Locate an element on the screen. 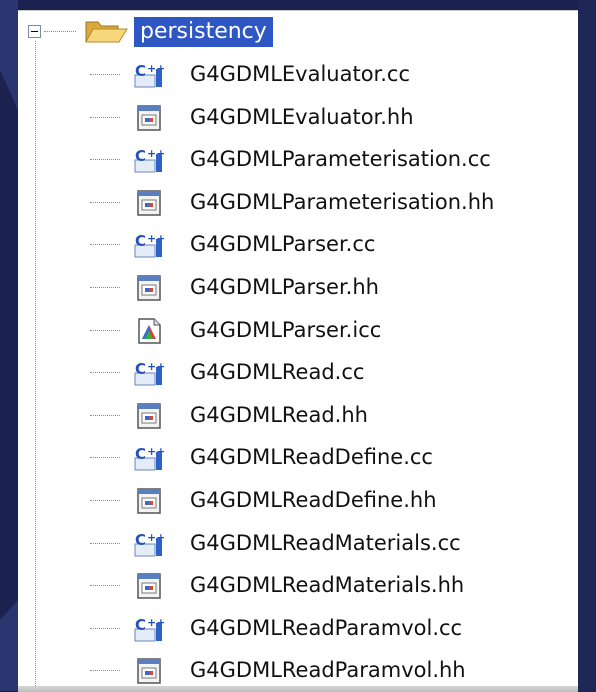 This screenshot has height=692, width=596. file-name-label: G4GDMLParameterisation.hh is located at coordinates (342, 202).